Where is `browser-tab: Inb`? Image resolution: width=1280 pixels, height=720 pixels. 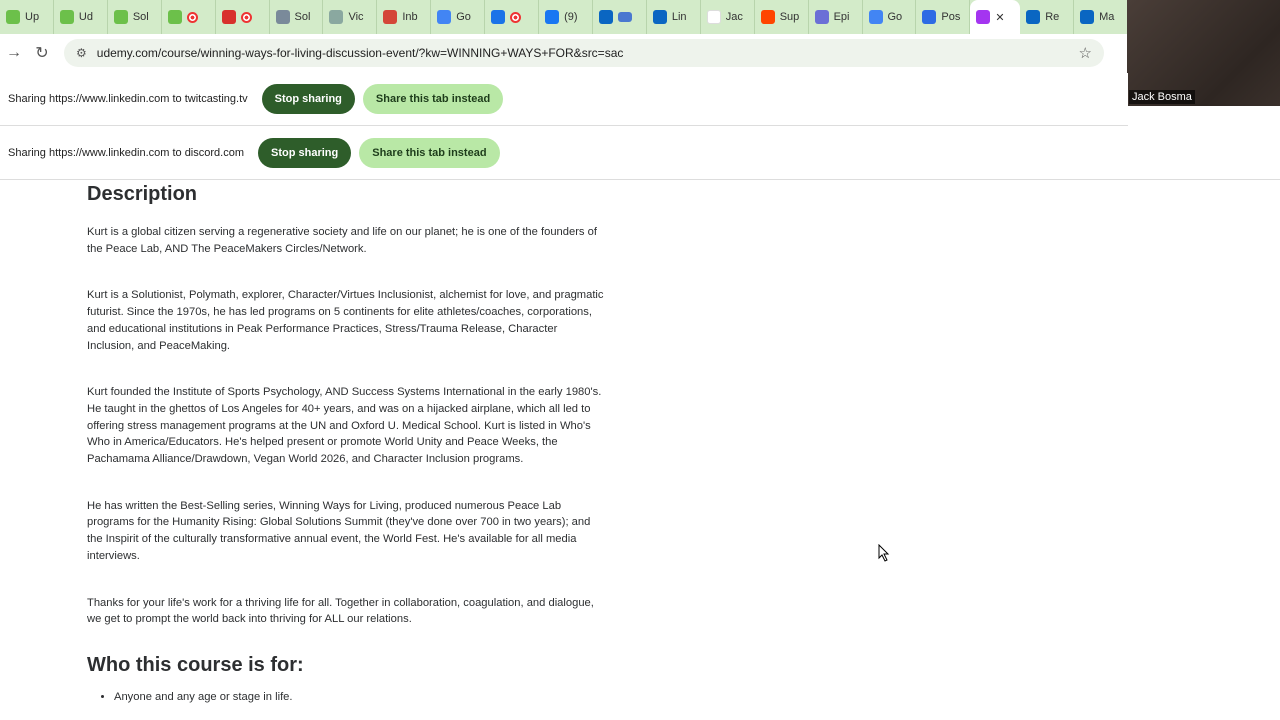 browser-tab: Inb is located at coordinates (404, 17).